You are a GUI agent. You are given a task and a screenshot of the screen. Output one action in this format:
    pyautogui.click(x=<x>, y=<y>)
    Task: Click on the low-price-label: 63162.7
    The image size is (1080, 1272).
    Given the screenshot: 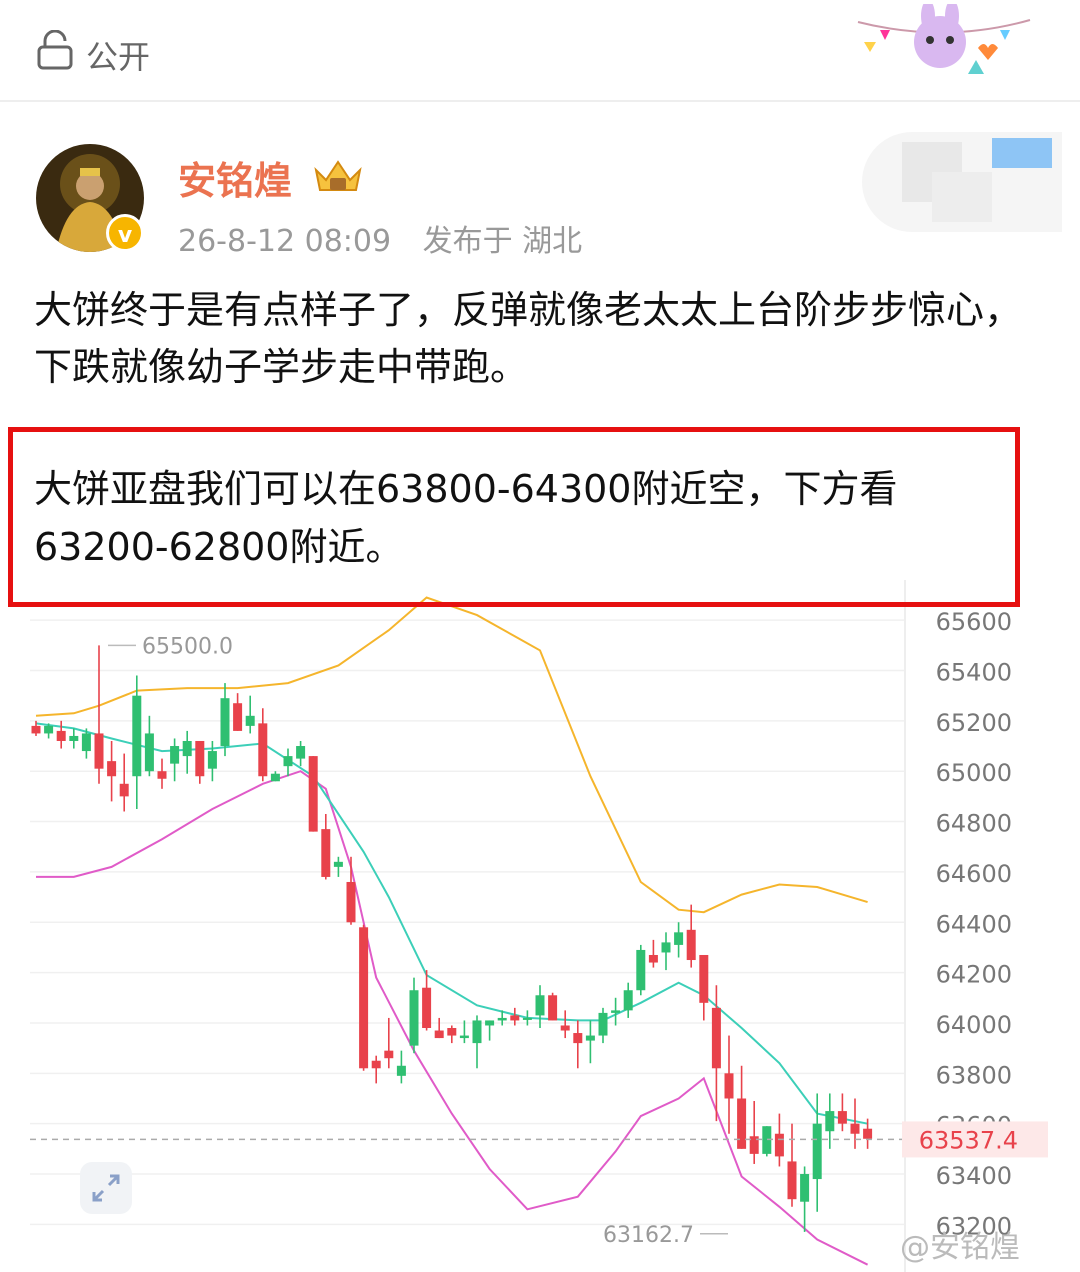 What is the action you would take?
    pyautogui.click(x=648, y=1235)
    